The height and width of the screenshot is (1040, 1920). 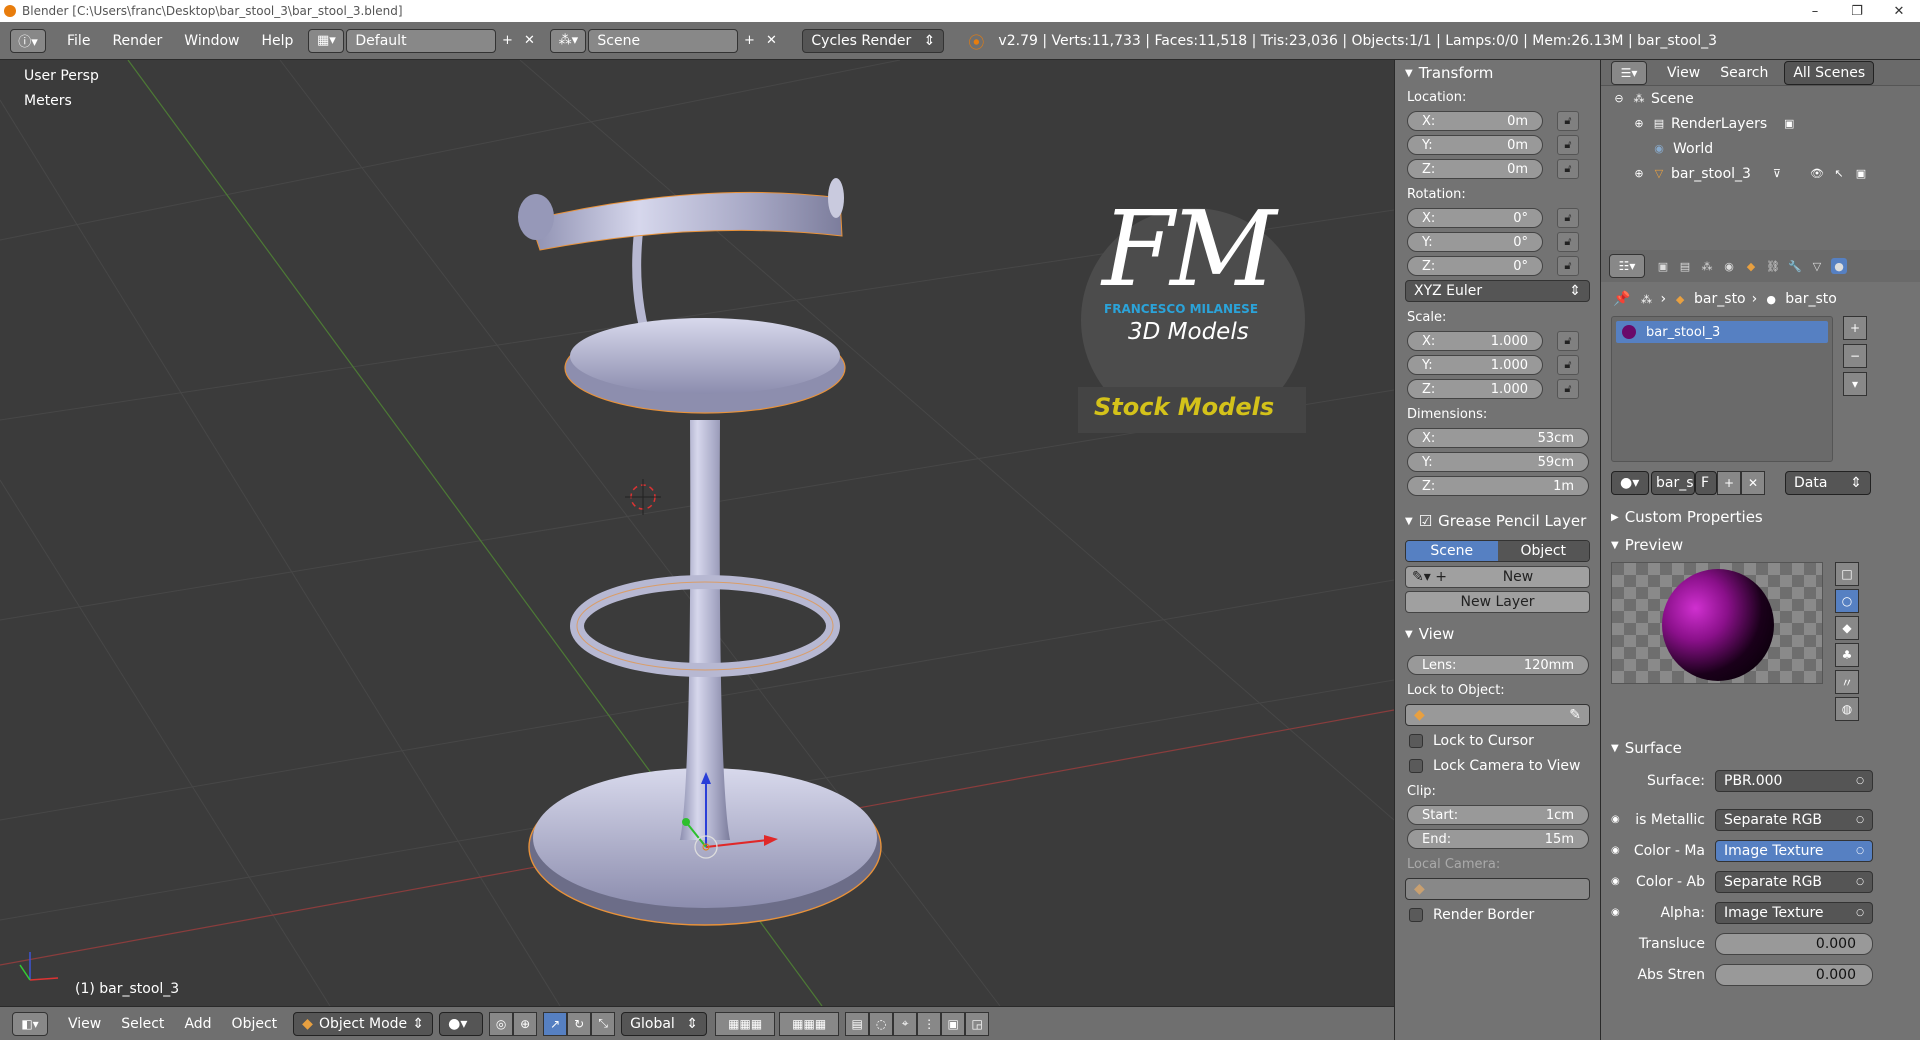 I want to click on outliner-search-menu: Search, so click(x=1744, y=73).